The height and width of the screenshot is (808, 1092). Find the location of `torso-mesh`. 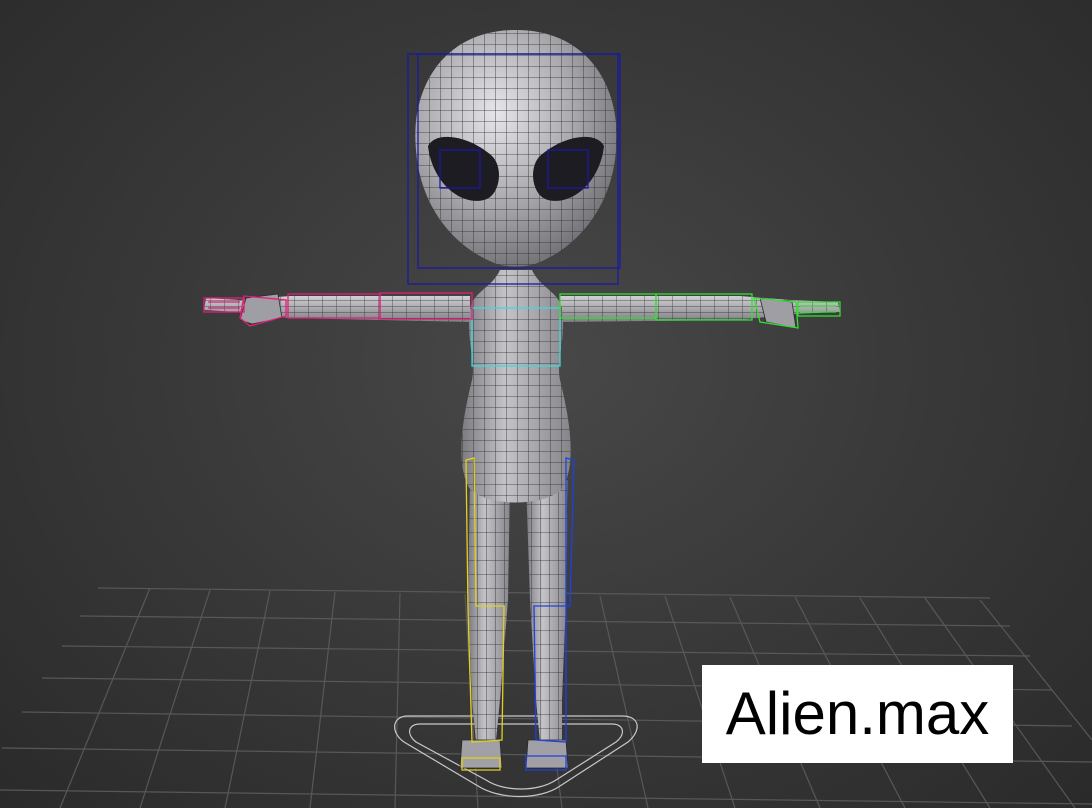

torso-mesh is located at coordinates (516, 386).